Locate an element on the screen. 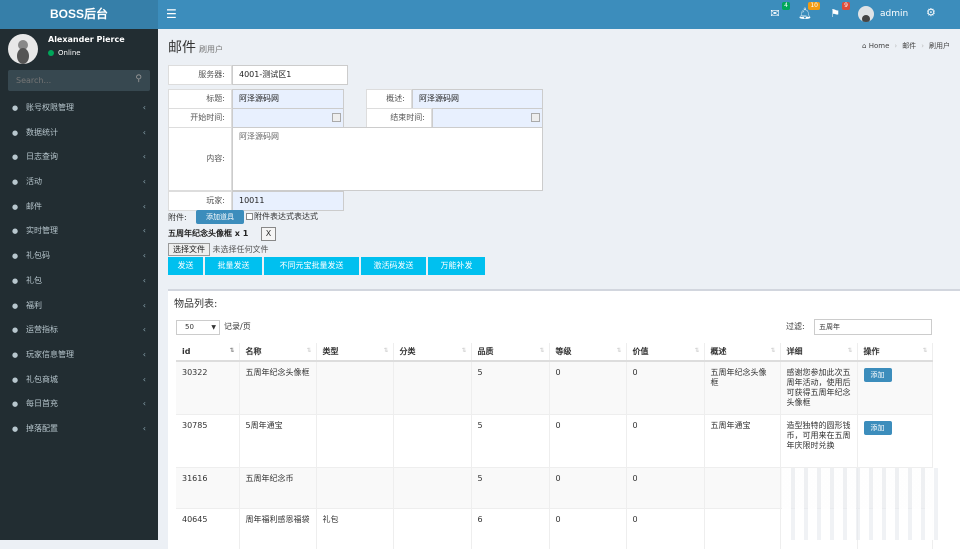 The height and width of the screenshot is (549, 960). attachment-expression-checkbox is located at coordinates (249, 216).